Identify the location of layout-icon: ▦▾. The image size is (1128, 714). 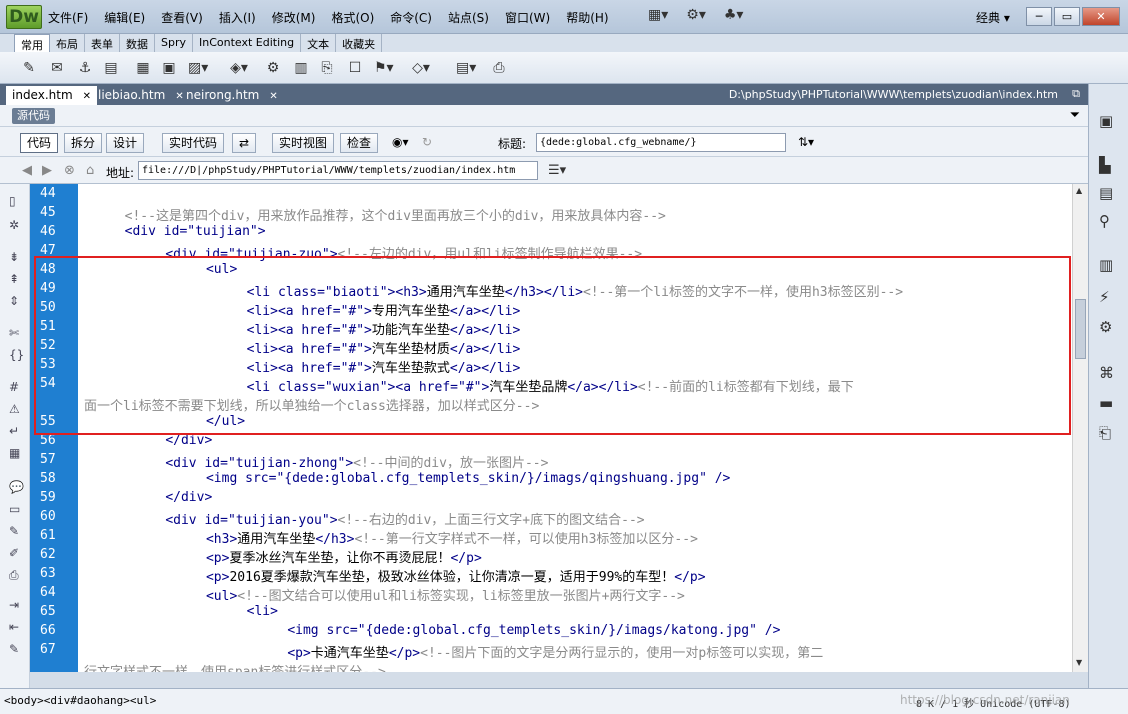
(658, 15).